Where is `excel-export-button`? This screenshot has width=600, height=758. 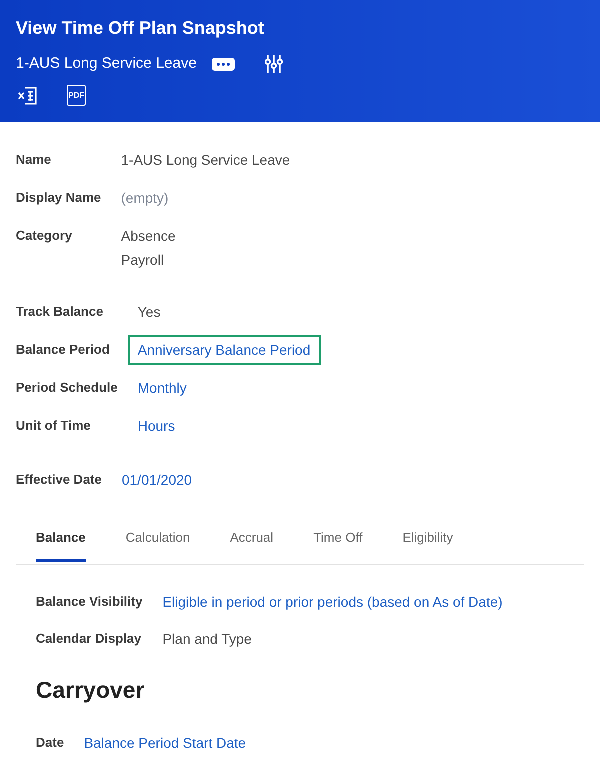
excel-export-button is located at coordinates (28, 96).